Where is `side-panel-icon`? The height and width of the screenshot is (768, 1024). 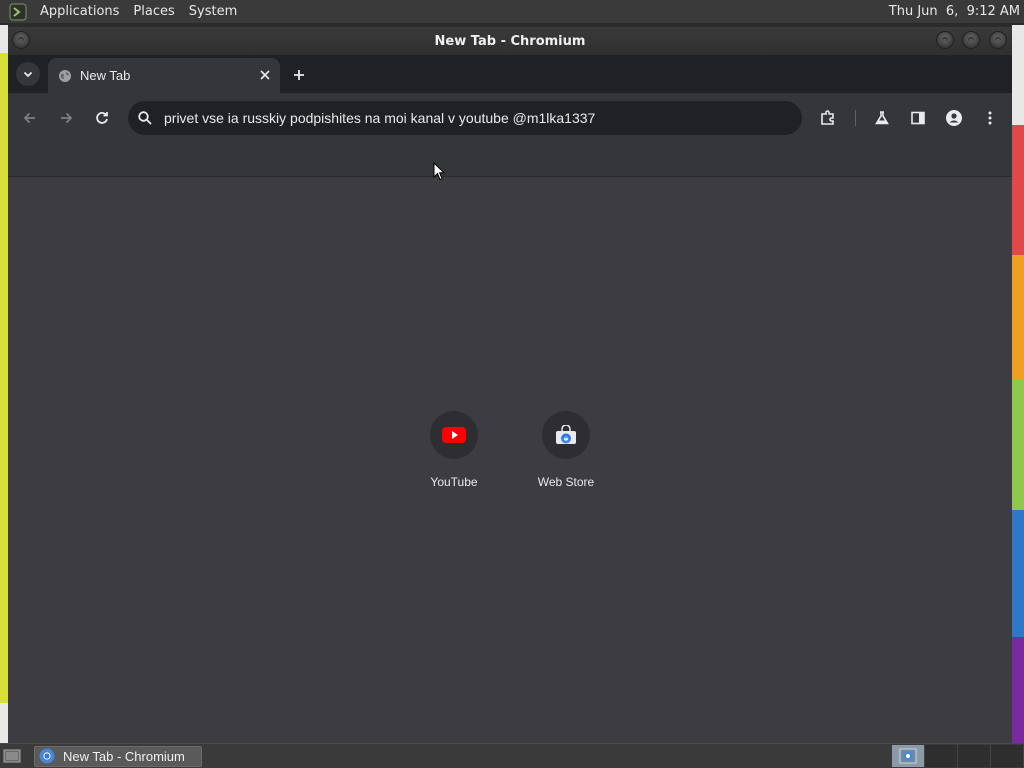 side-panel-icon is located at coordinates (918, 118).